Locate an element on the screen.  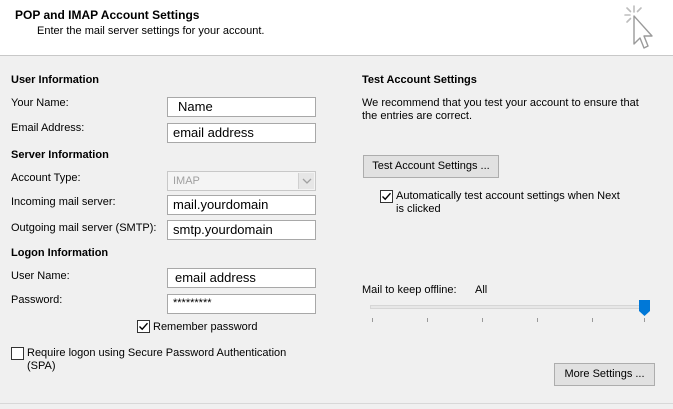
email-address-field: email address is located at coordinates (241, 133).